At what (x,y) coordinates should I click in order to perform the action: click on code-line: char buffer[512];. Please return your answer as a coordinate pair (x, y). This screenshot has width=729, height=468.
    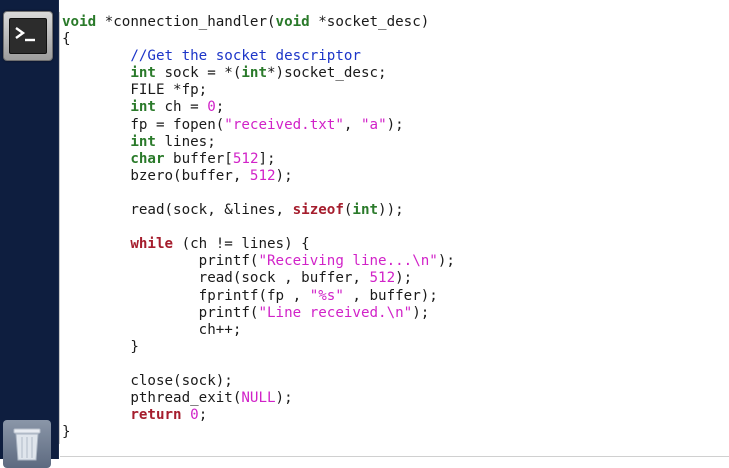
    Looking at the image, I should click on (258, 159).